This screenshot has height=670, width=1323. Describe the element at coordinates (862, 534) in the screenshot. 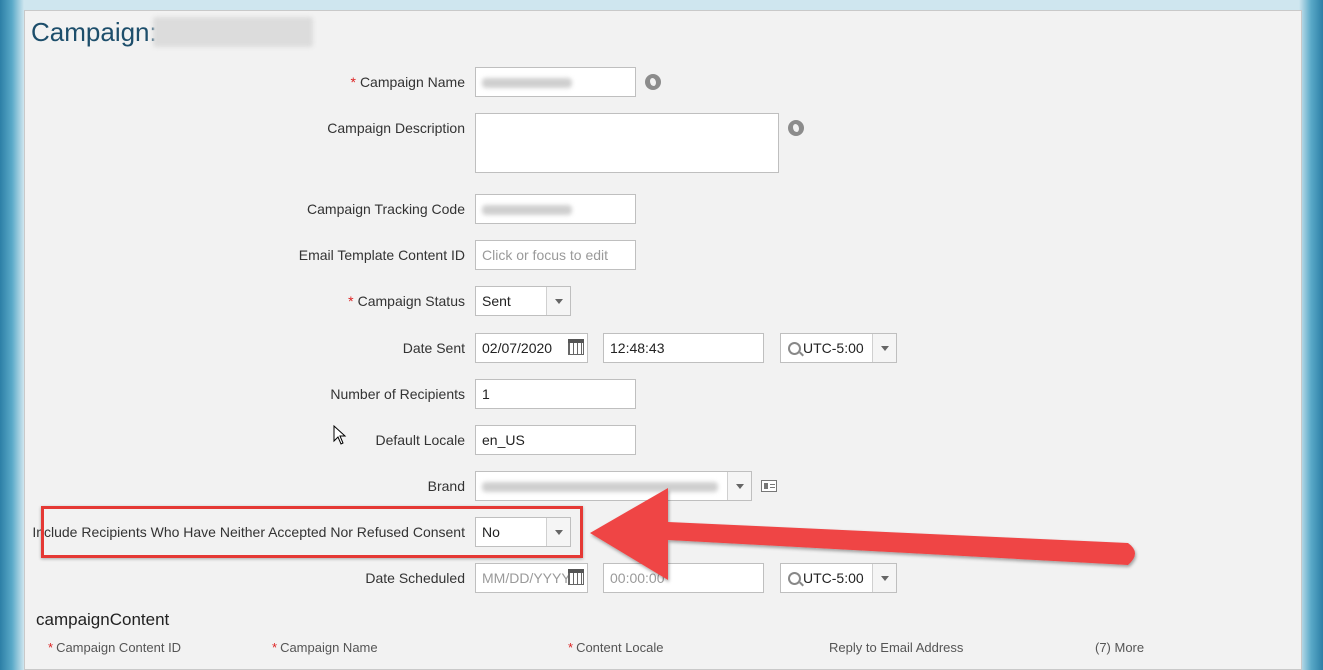

I see `annotation-arrow` at that location.